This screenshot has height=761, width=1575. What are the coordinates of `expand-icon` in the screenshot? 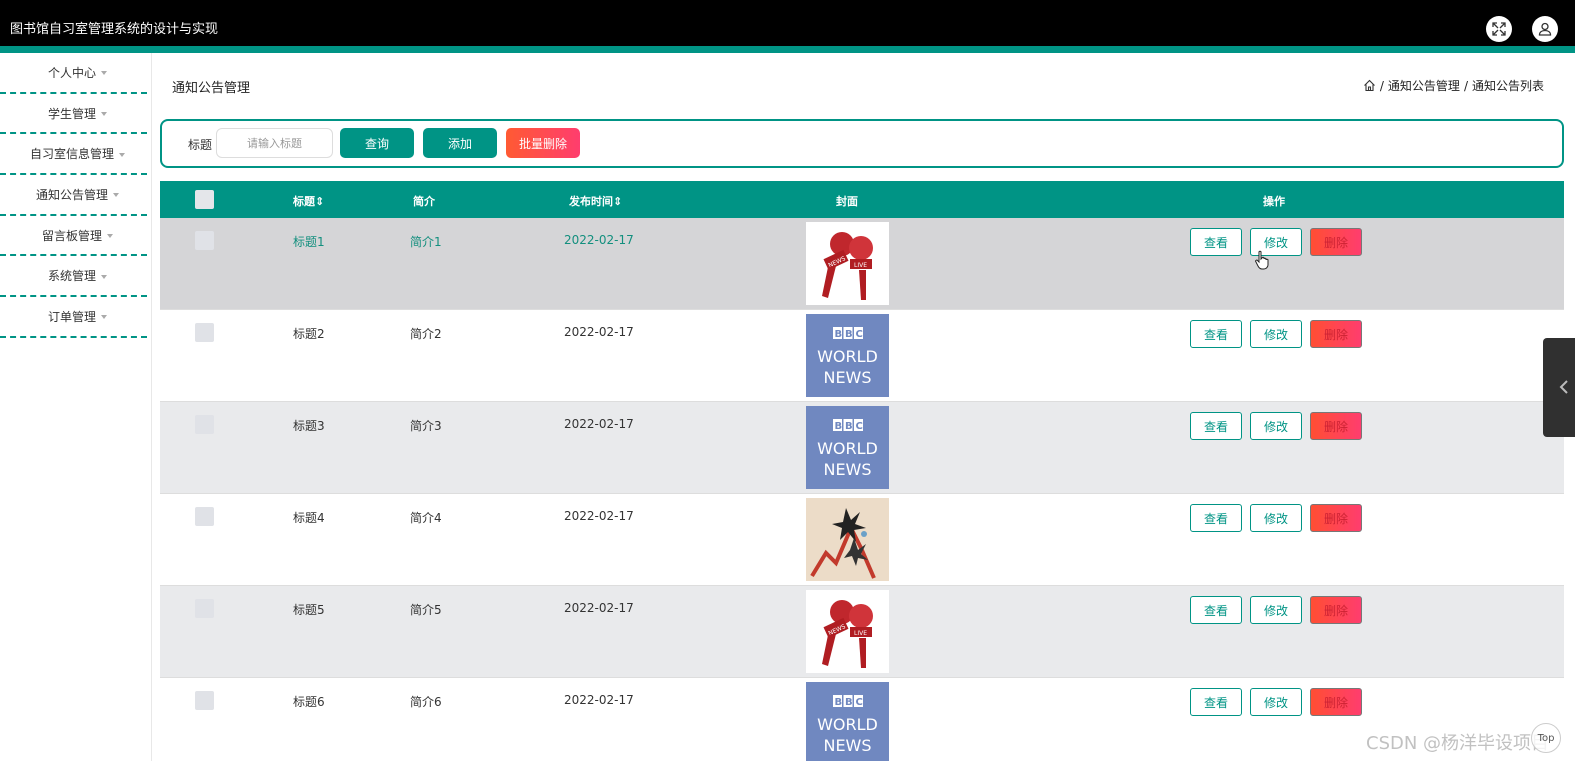 It's located at (1499, 29).